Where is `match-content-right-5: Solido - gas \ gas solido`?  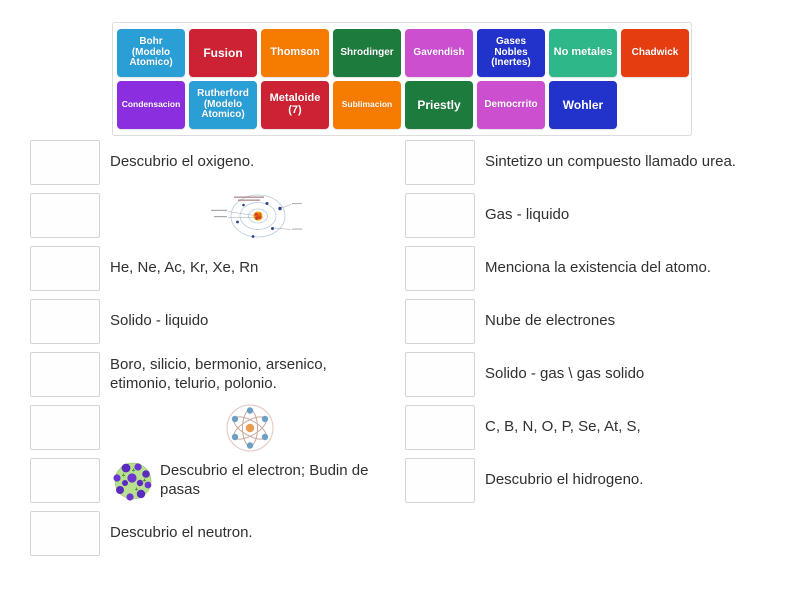 match-content-right-5: Solido - gas \ gas solido is located at coordinates (620, 374).